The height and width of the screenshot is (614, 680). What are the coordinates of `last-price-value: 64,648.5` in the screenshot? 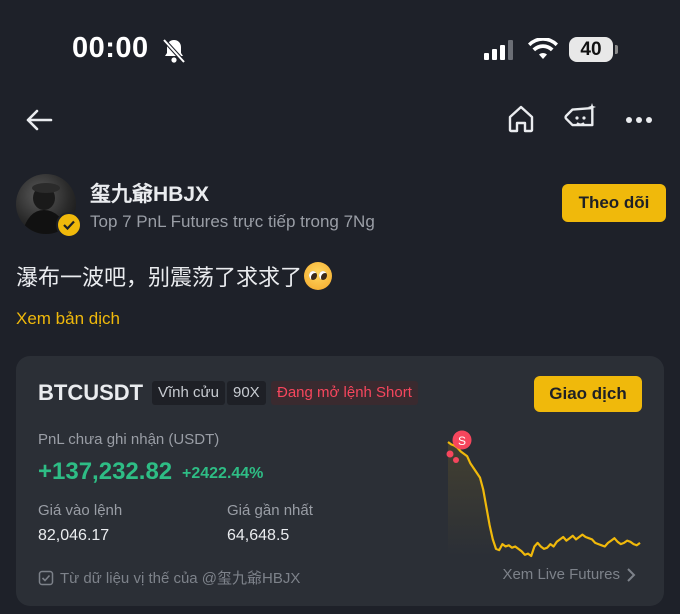 It's located at (258, 535).